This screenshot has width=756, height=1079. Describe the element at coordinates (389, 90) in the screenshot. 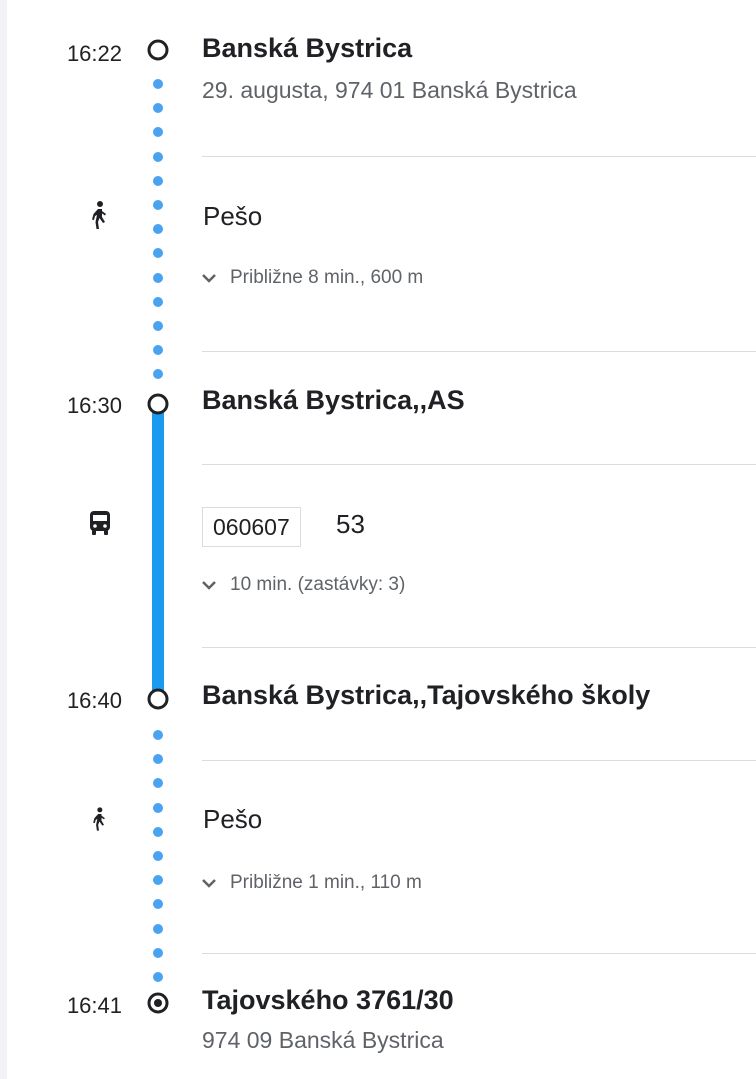

I see `origin-address: 29. augusta, 974 01 Banská Bystrica` at that location.